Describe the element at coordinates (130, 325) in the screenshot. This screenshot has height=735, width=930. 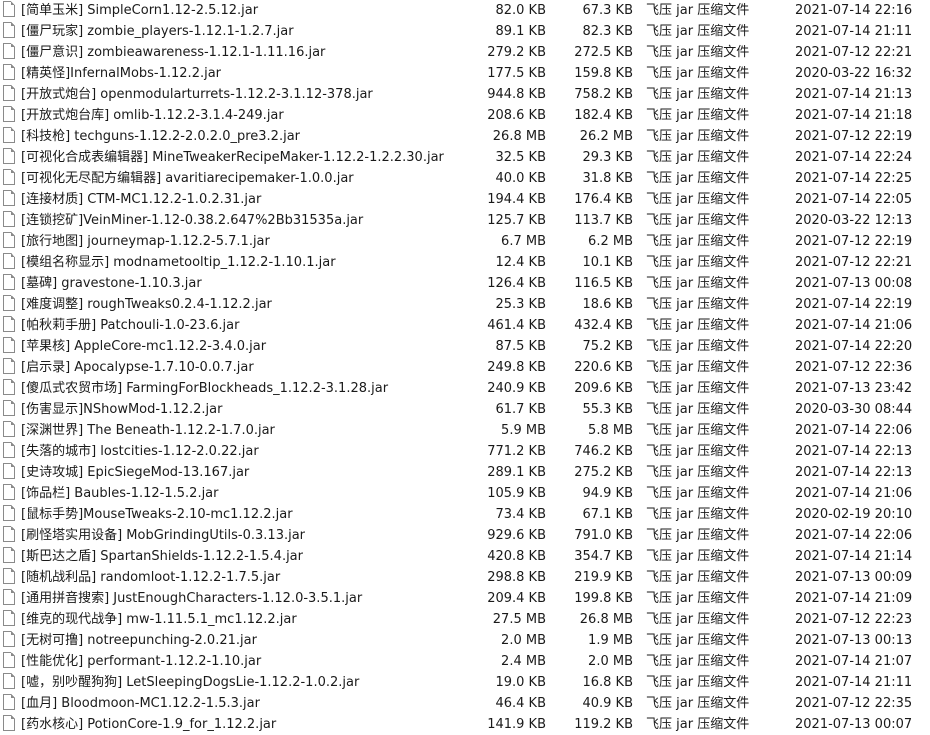
I see `file-name: [帕秋莉手册] Patchouli-1.0-23.6.jar` at that location.